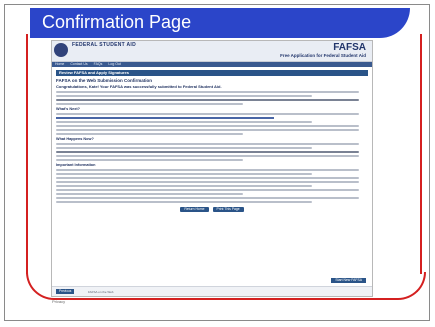 The height and width of the screenshot is (327, 435). I want to click on start-new-fafsa-button: Start New FAFSA, so click(348, 280).